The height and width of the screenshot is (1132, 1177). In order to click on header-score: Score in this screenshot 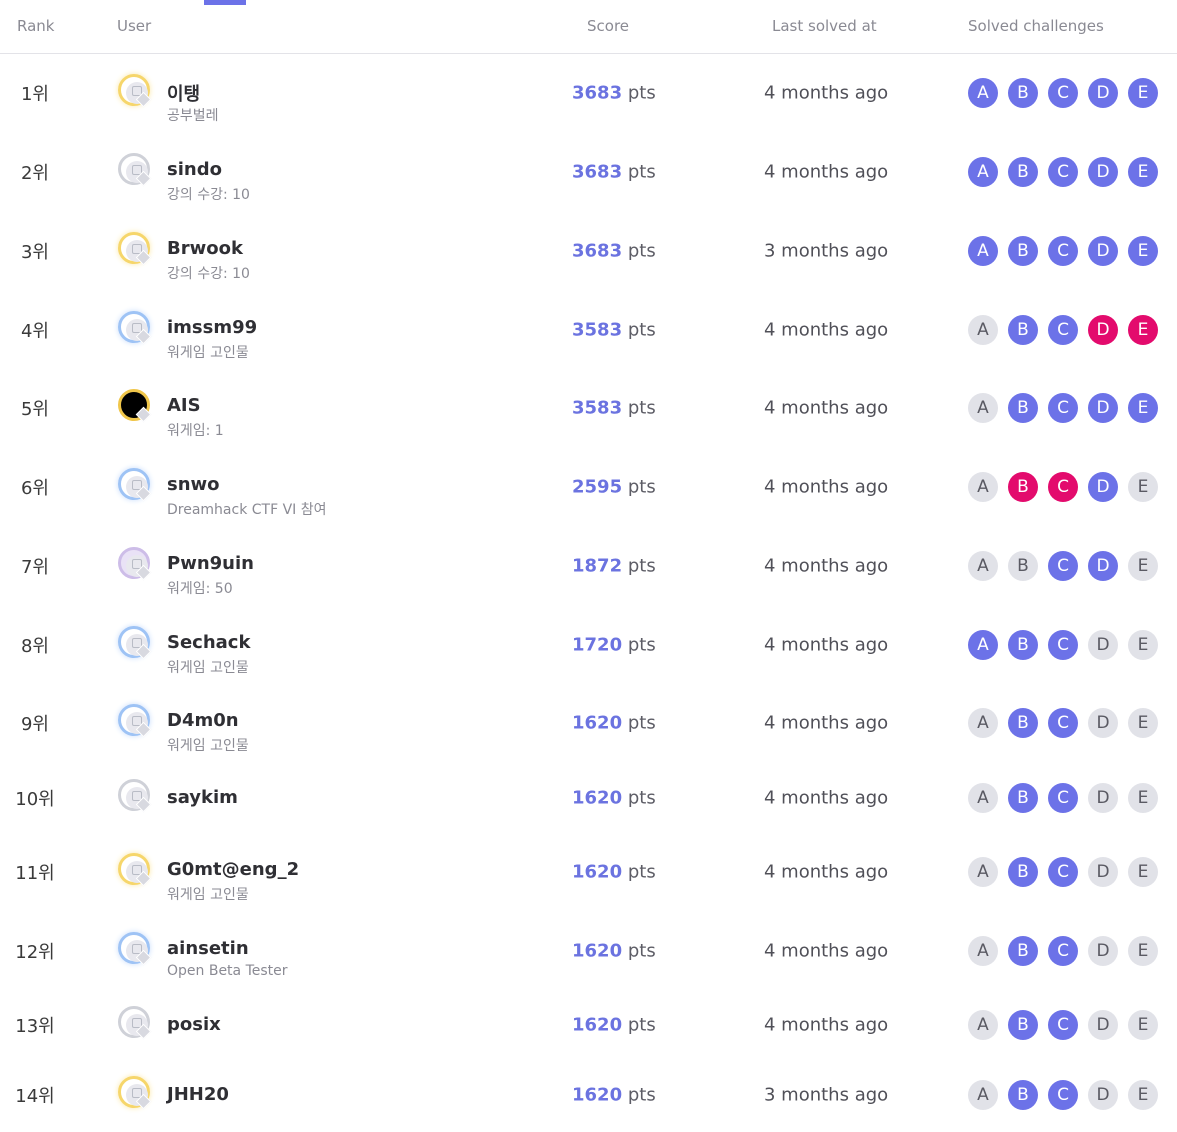, I will do `click(608, 26)`.